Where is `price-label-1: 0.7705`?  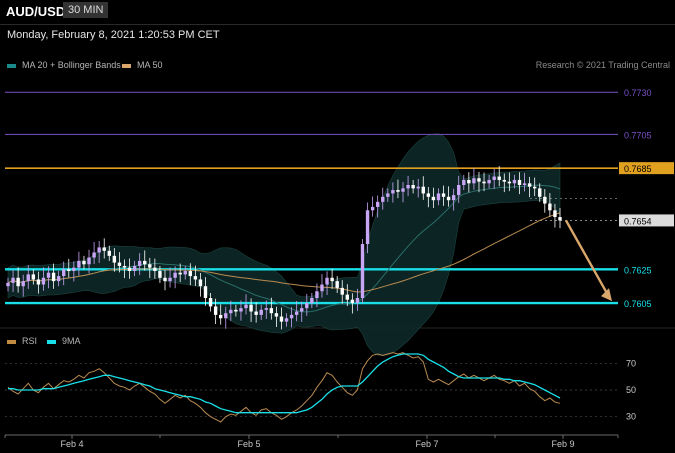
price-label-1: 0.7705 is located at coordinates (638, 135).